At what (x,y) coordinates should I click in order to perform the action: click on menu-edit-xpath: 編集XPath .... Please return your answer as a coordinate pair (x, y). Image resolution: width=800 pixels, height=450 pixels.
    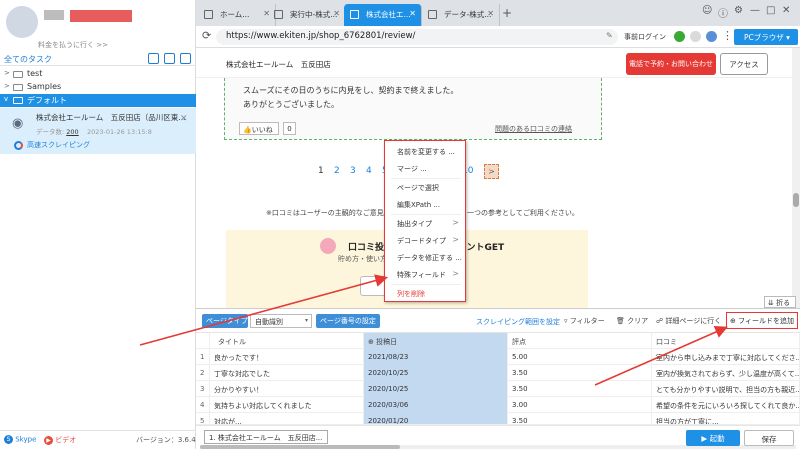
    Looking at the image, I should click on (426, 204).